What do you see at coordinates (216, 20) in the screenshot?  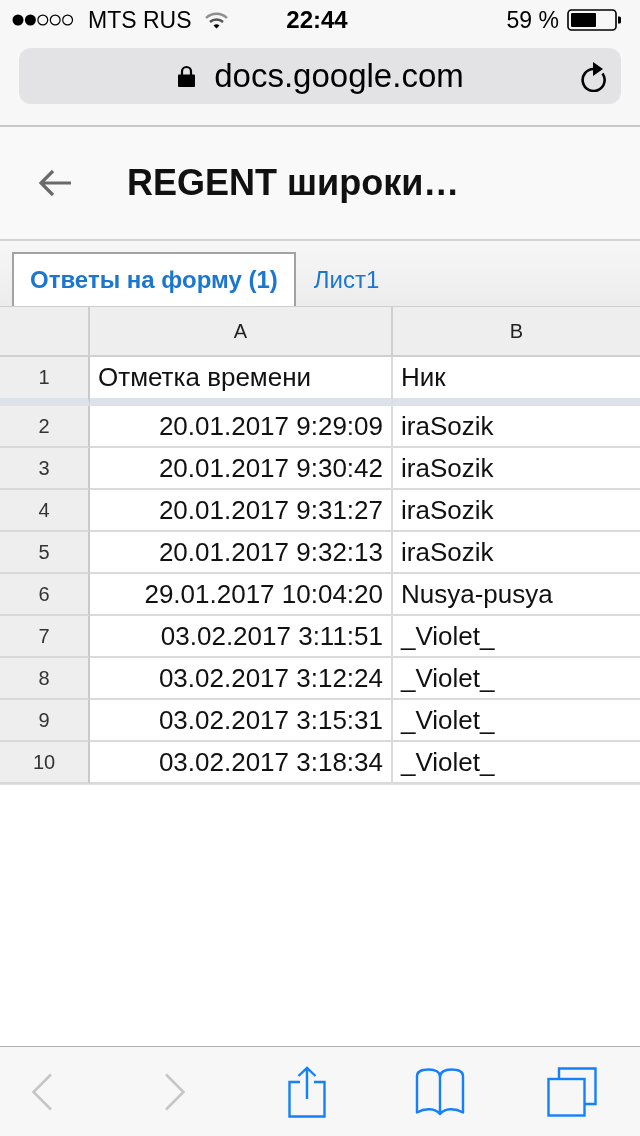 I see `wifi-icon` at bounding box center [216, 20].